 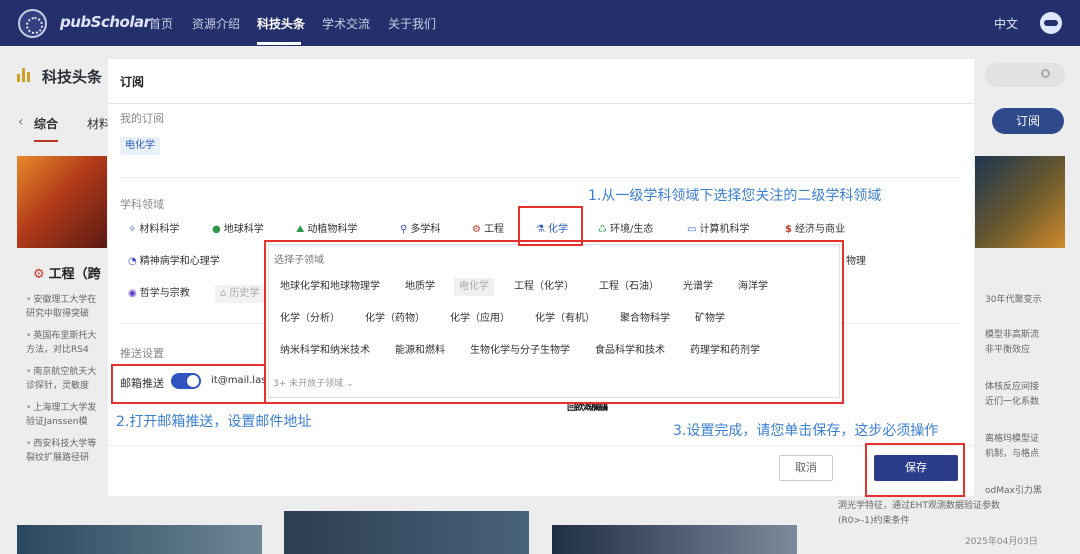 I want to click on field-environment: ♺ 环境/生态, so click(x=625, y=230).